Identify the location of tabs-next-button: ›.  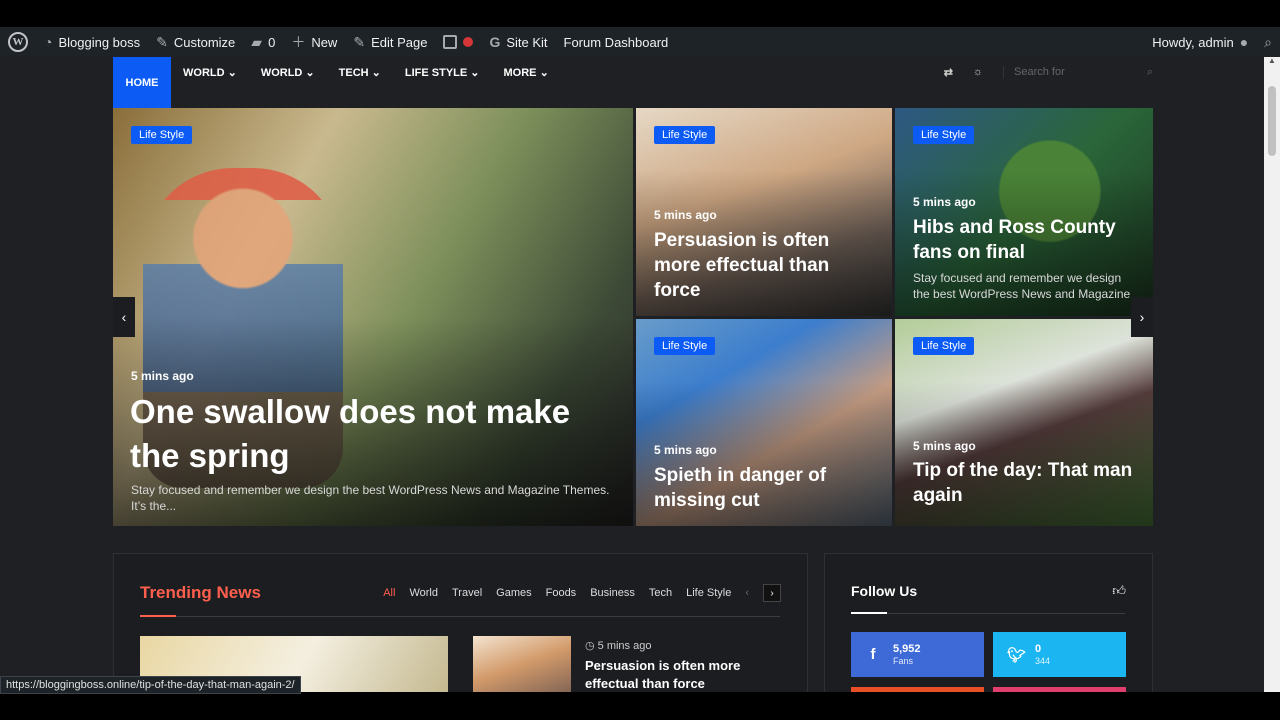
(772, 593).